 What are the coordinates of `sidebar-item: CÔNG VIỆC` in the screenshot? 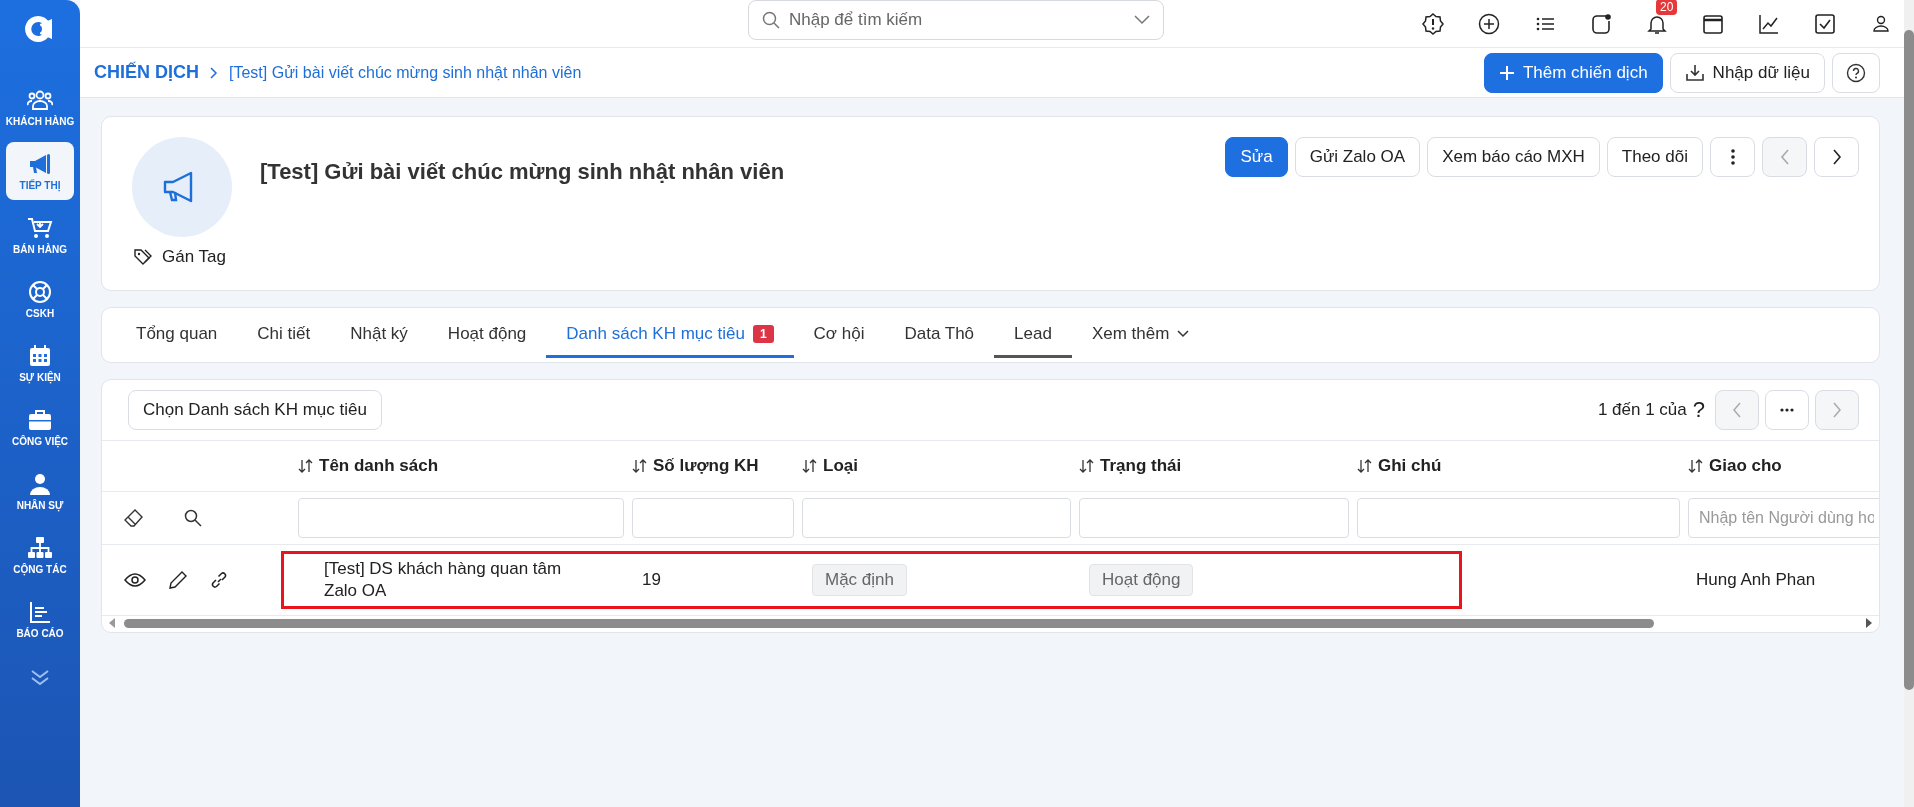 It's located at (40, 427).